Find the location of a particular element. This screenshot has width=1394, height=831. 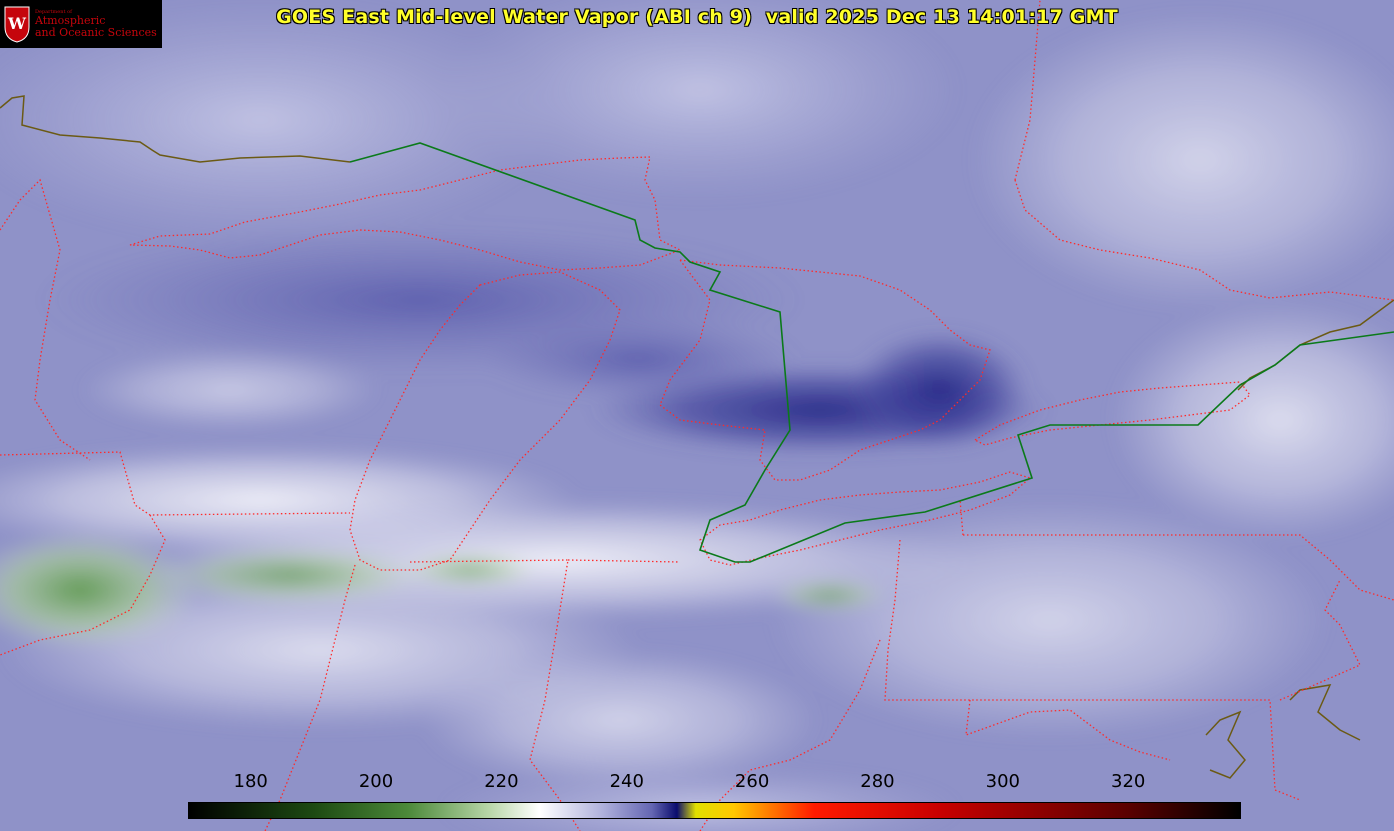

colorbar-tick-label: 260 is located at coordinates (752, 781).